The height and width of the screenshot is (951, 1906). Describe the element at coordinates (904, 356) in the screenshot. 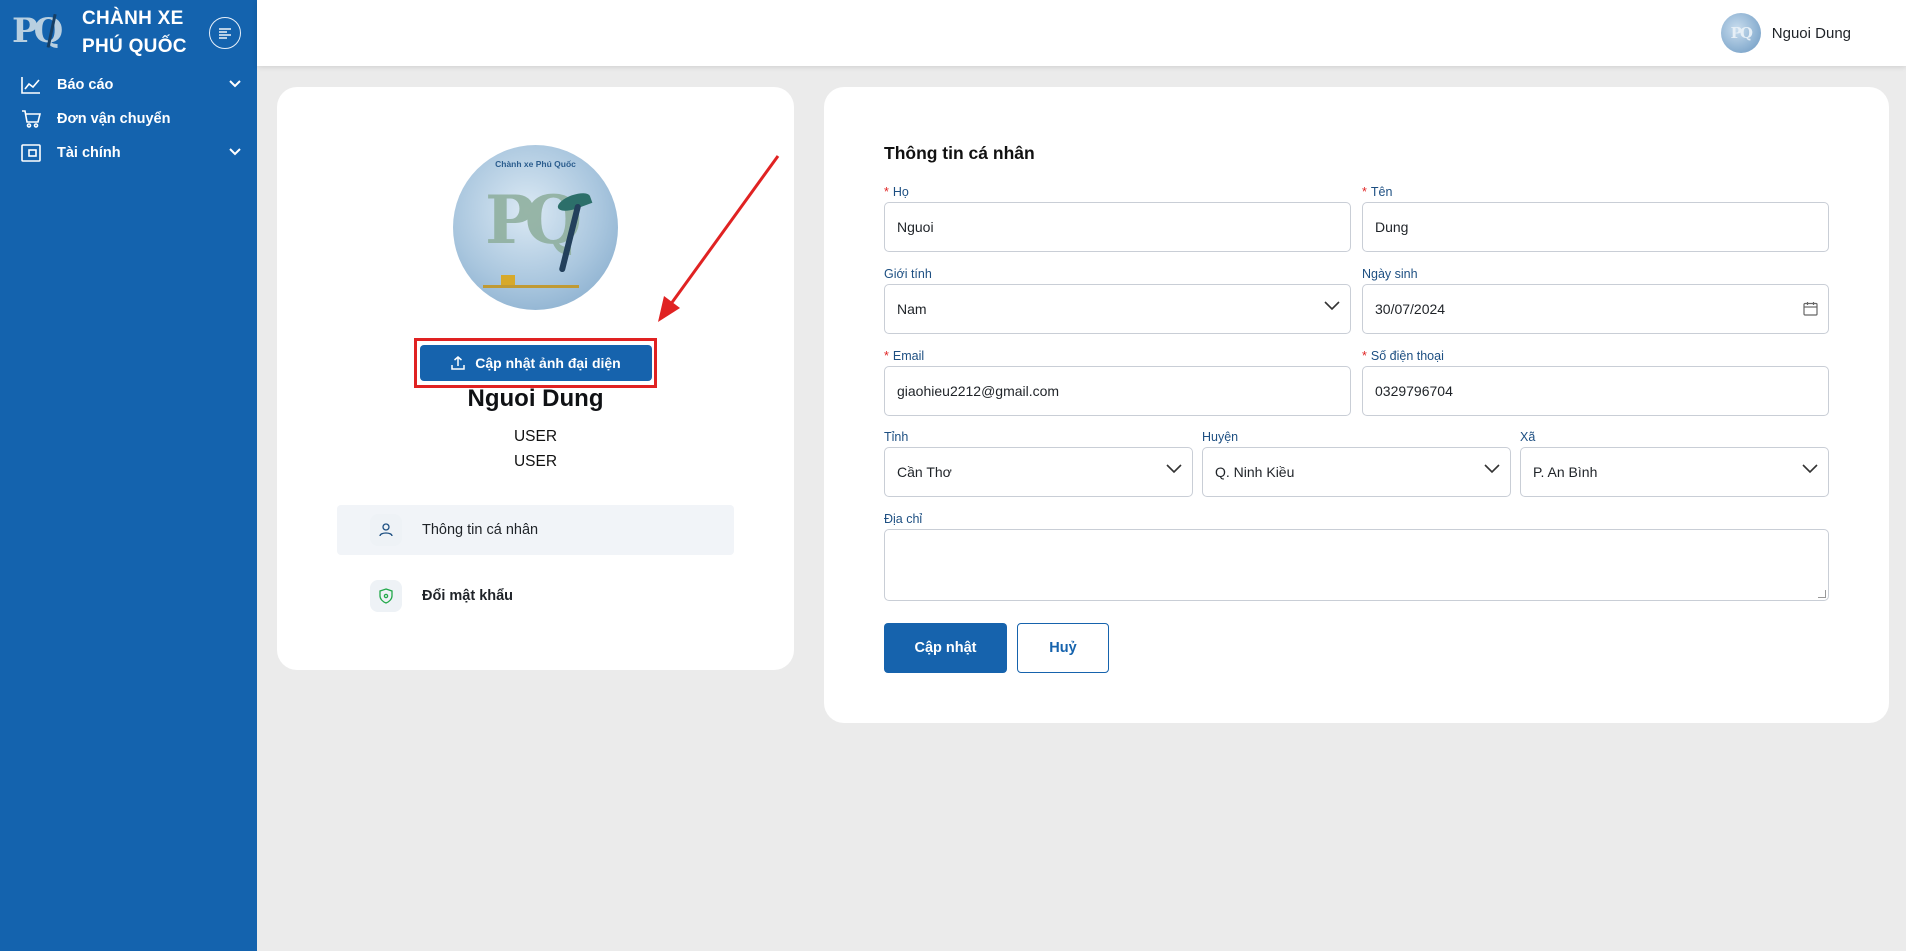

I see `email-label: * Email` at that location.